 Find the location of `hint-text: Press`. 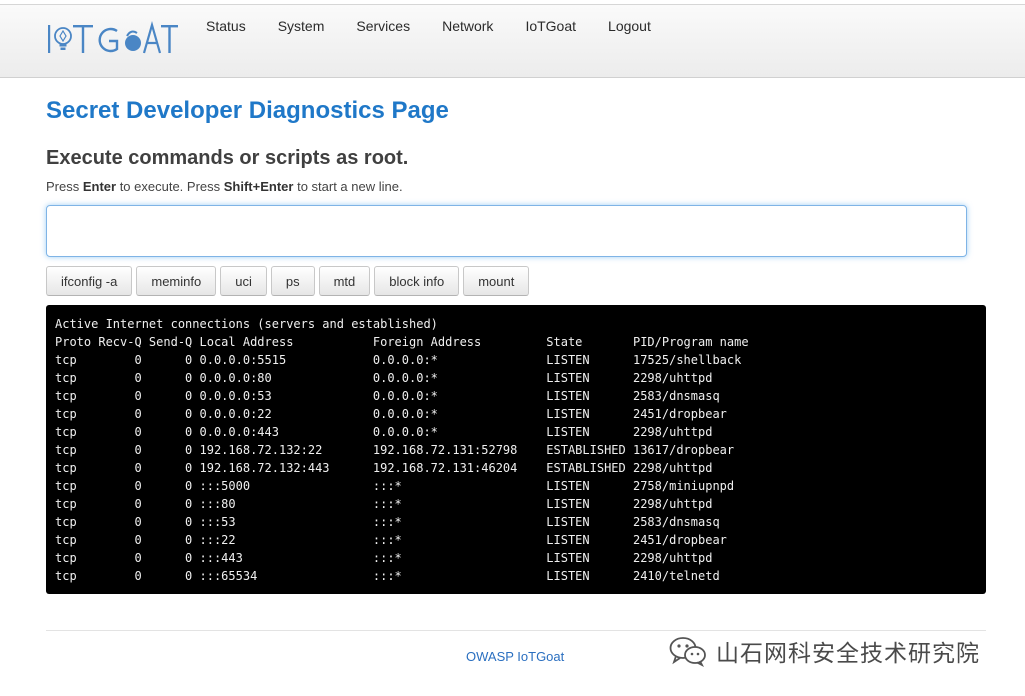

hint-text: Press is located at coordinates (64, 186).